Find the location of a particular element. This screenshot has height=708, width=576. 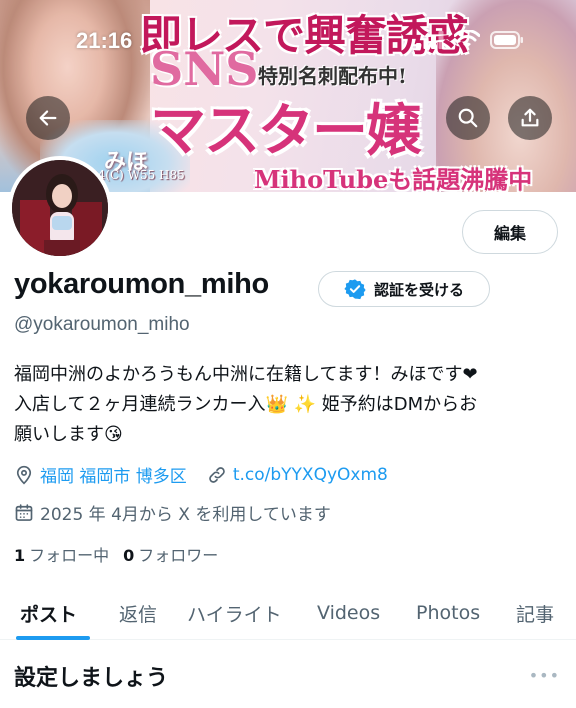

follow-stats: 1 フォロー中 0 フォロワー is located at coordinates (116, 554).